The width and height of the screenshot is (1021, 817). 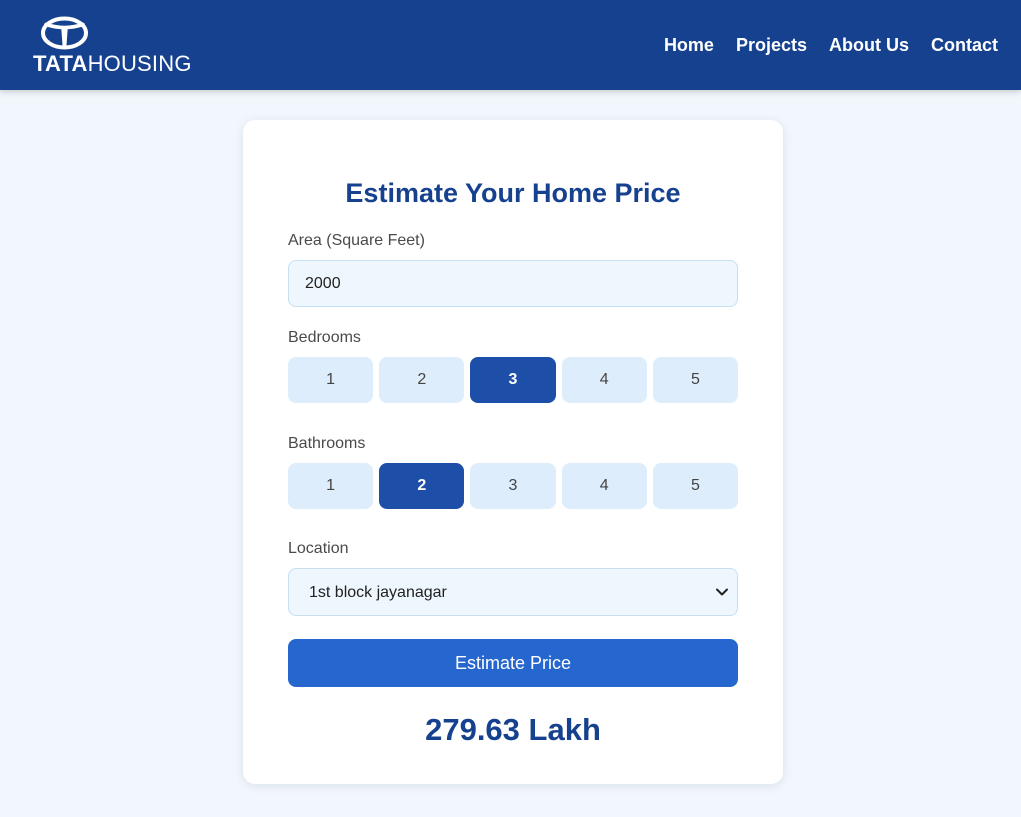 What do you see at coordinates (513, 663) in the screenshot?
I see `estimate-price-button: Estimate Price` at bounding box center [513, 663].